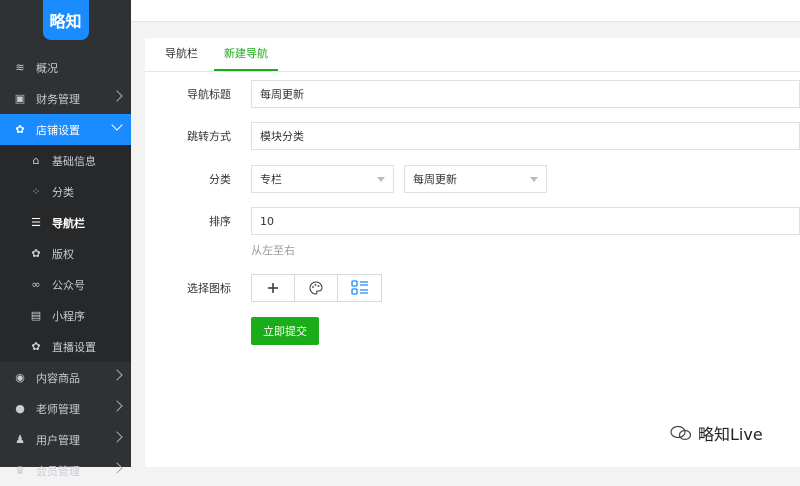  What do you see at coordinates (20, 67) in the screenshot?
I see `layers-icon: ≋` at bounding box center [20, 67].